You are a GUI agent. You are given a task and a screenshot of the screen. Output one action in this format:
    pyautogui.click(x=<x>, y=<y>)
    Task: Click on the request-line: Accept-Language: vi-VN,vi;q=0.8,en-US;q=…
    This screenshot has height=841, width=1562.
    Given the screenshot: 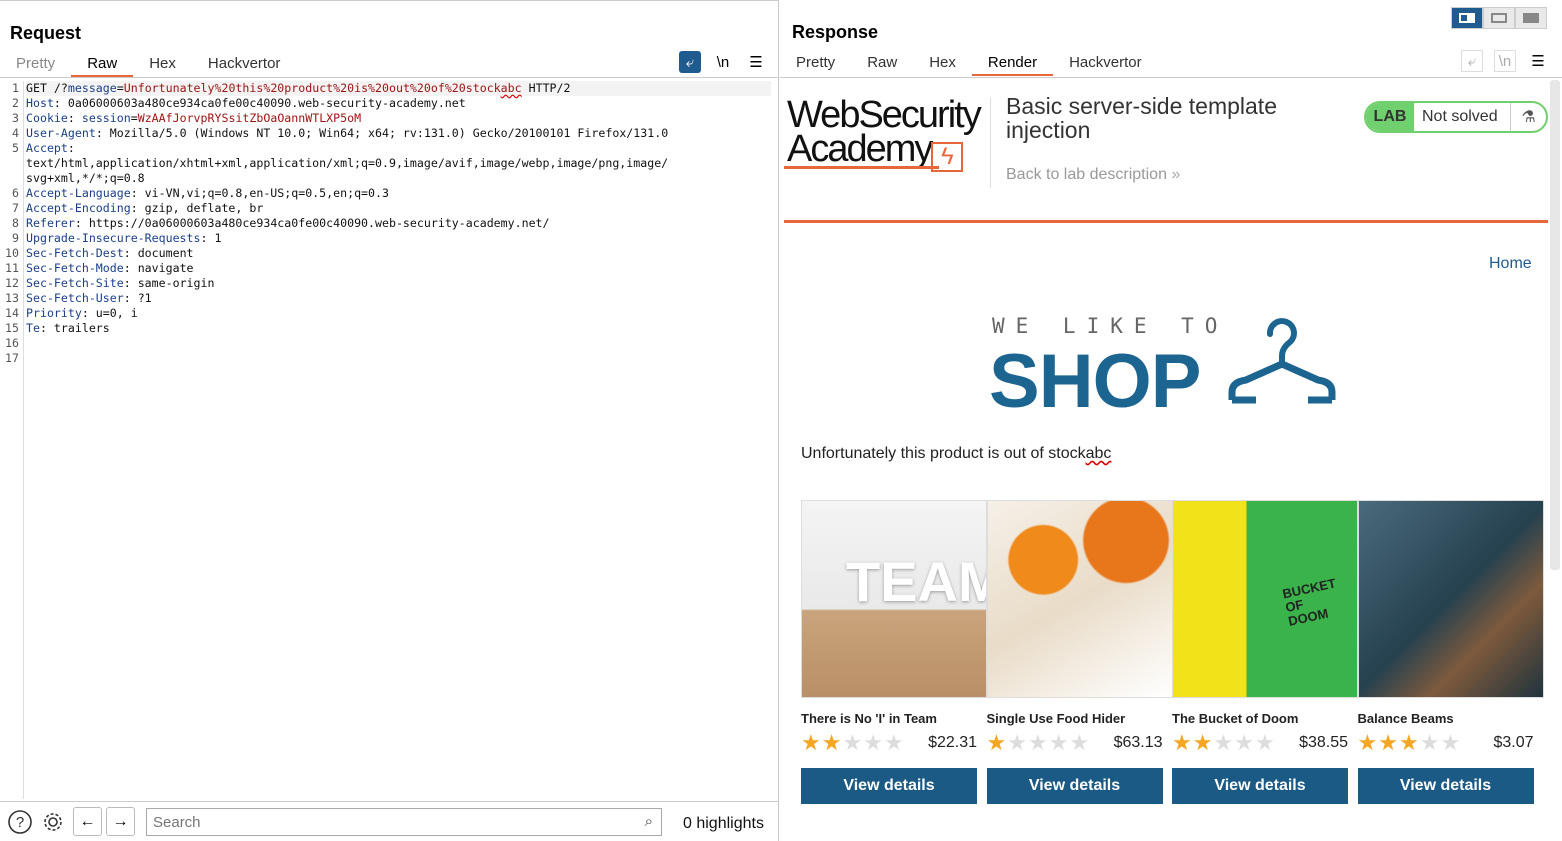 What is the action you would take?
    pyautogui.click(x=398, y=193)
    